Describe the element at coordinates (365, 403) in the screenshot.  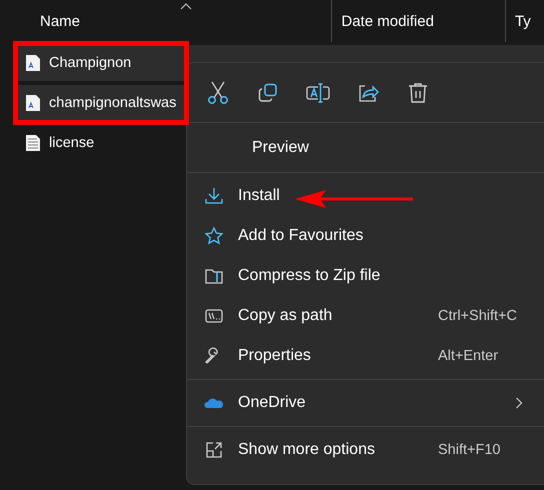
I see `menu-item: OneDrive` at that location.